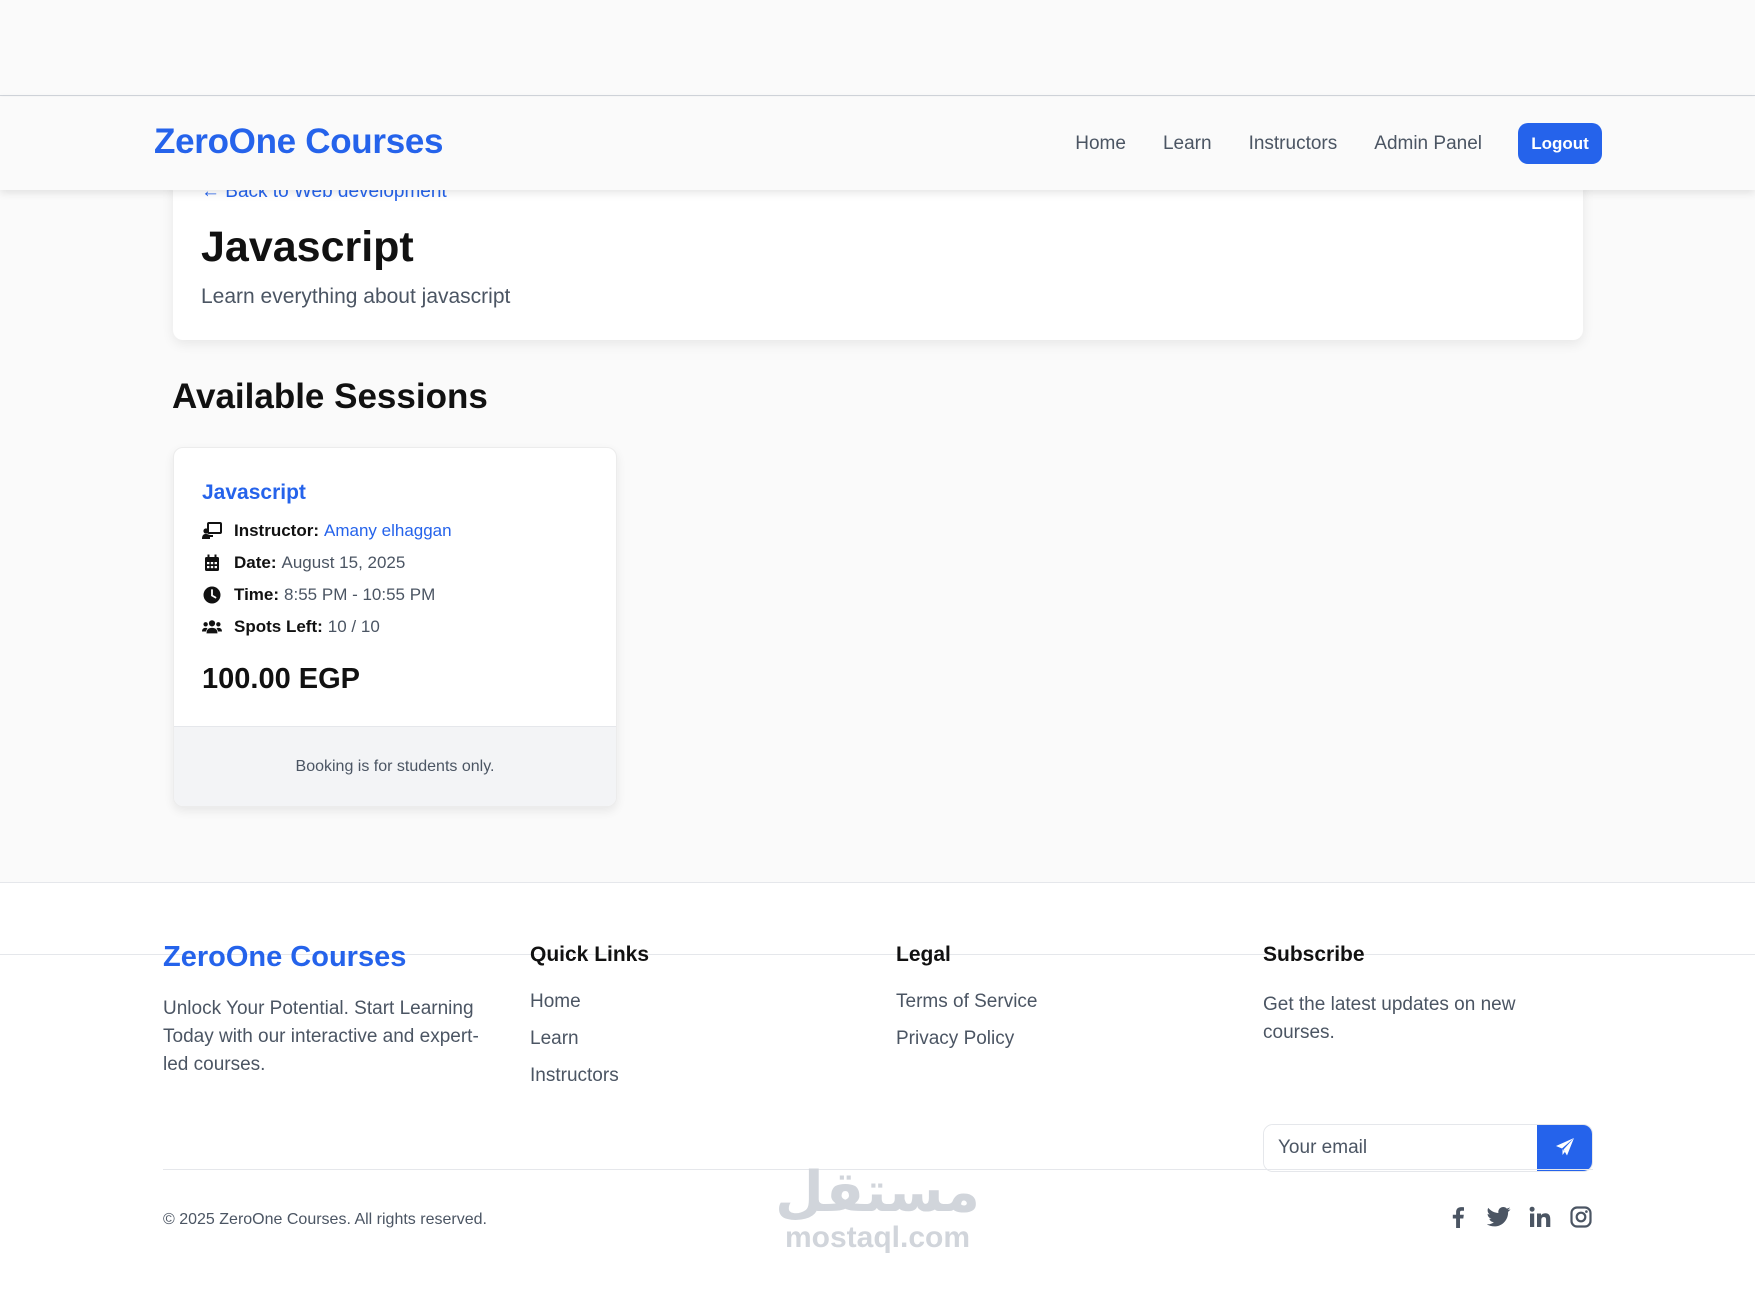 The height and width of the screenshot is (1289, 1755). What do you see at coordinates (877, 48) in the screenshot?
I see `top-strip` at bounding box center [877, 48].